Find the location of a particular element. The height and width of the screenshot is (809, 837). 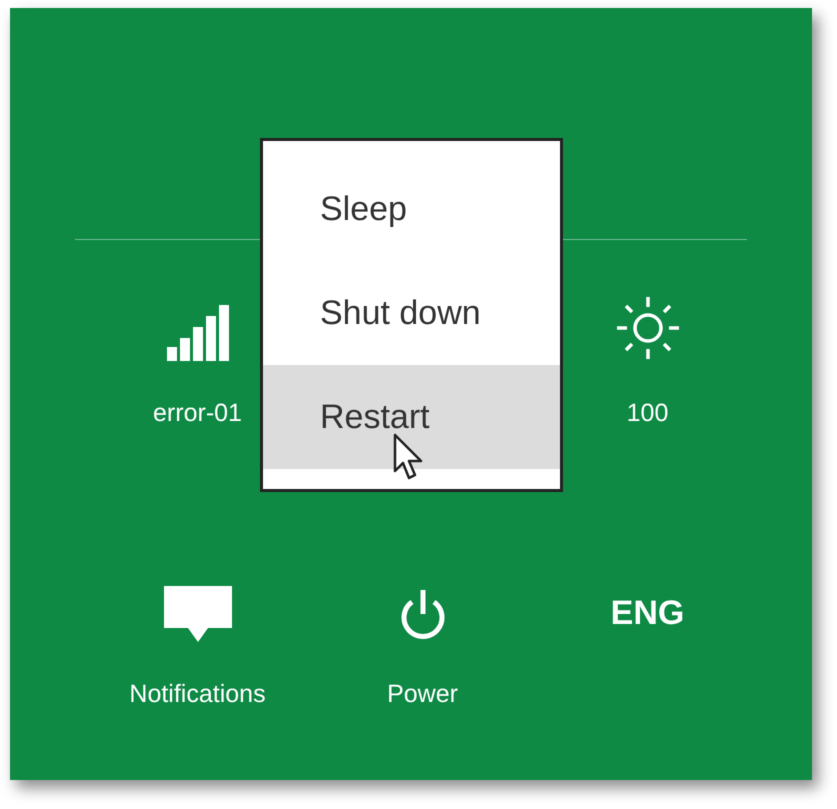

tile-label: error-01 is located at coordinates (197, 413).